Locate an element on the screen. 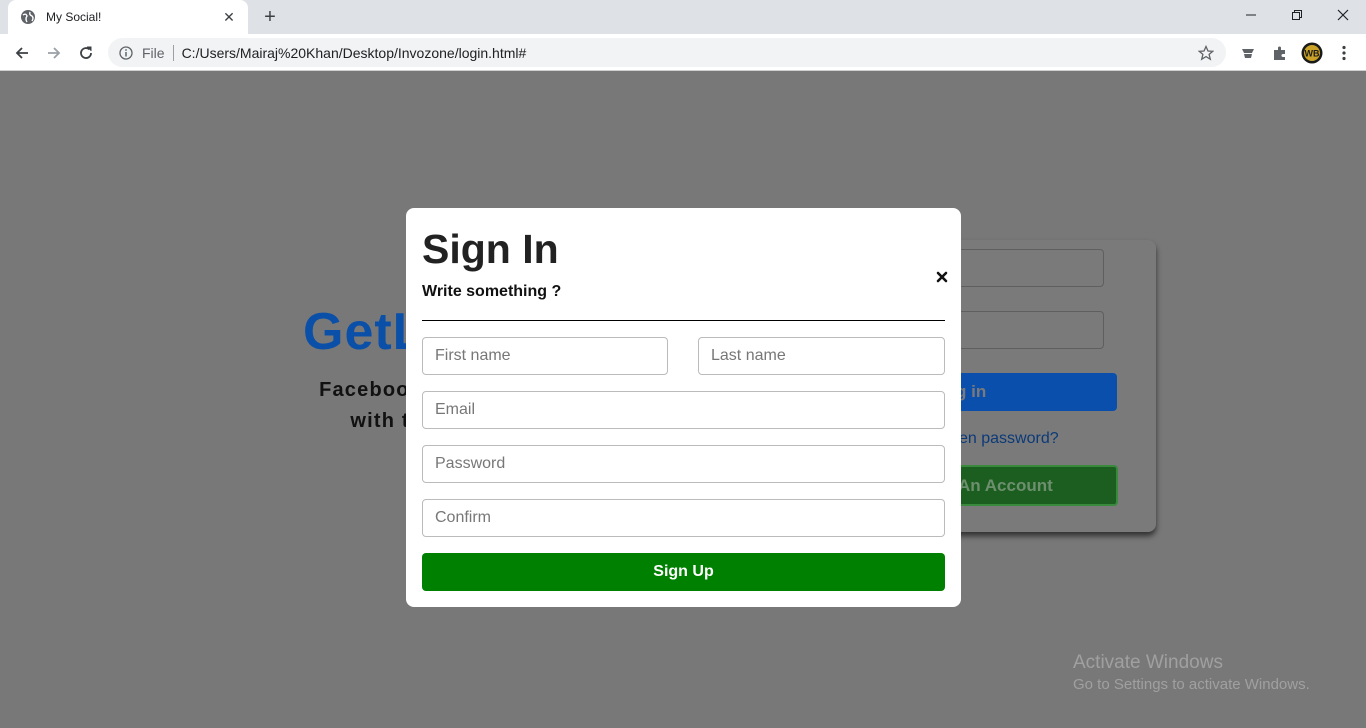 Image resolution: width=1366 pixels, height=728 pixels. window-controls is located at coordinates (1297, 17).